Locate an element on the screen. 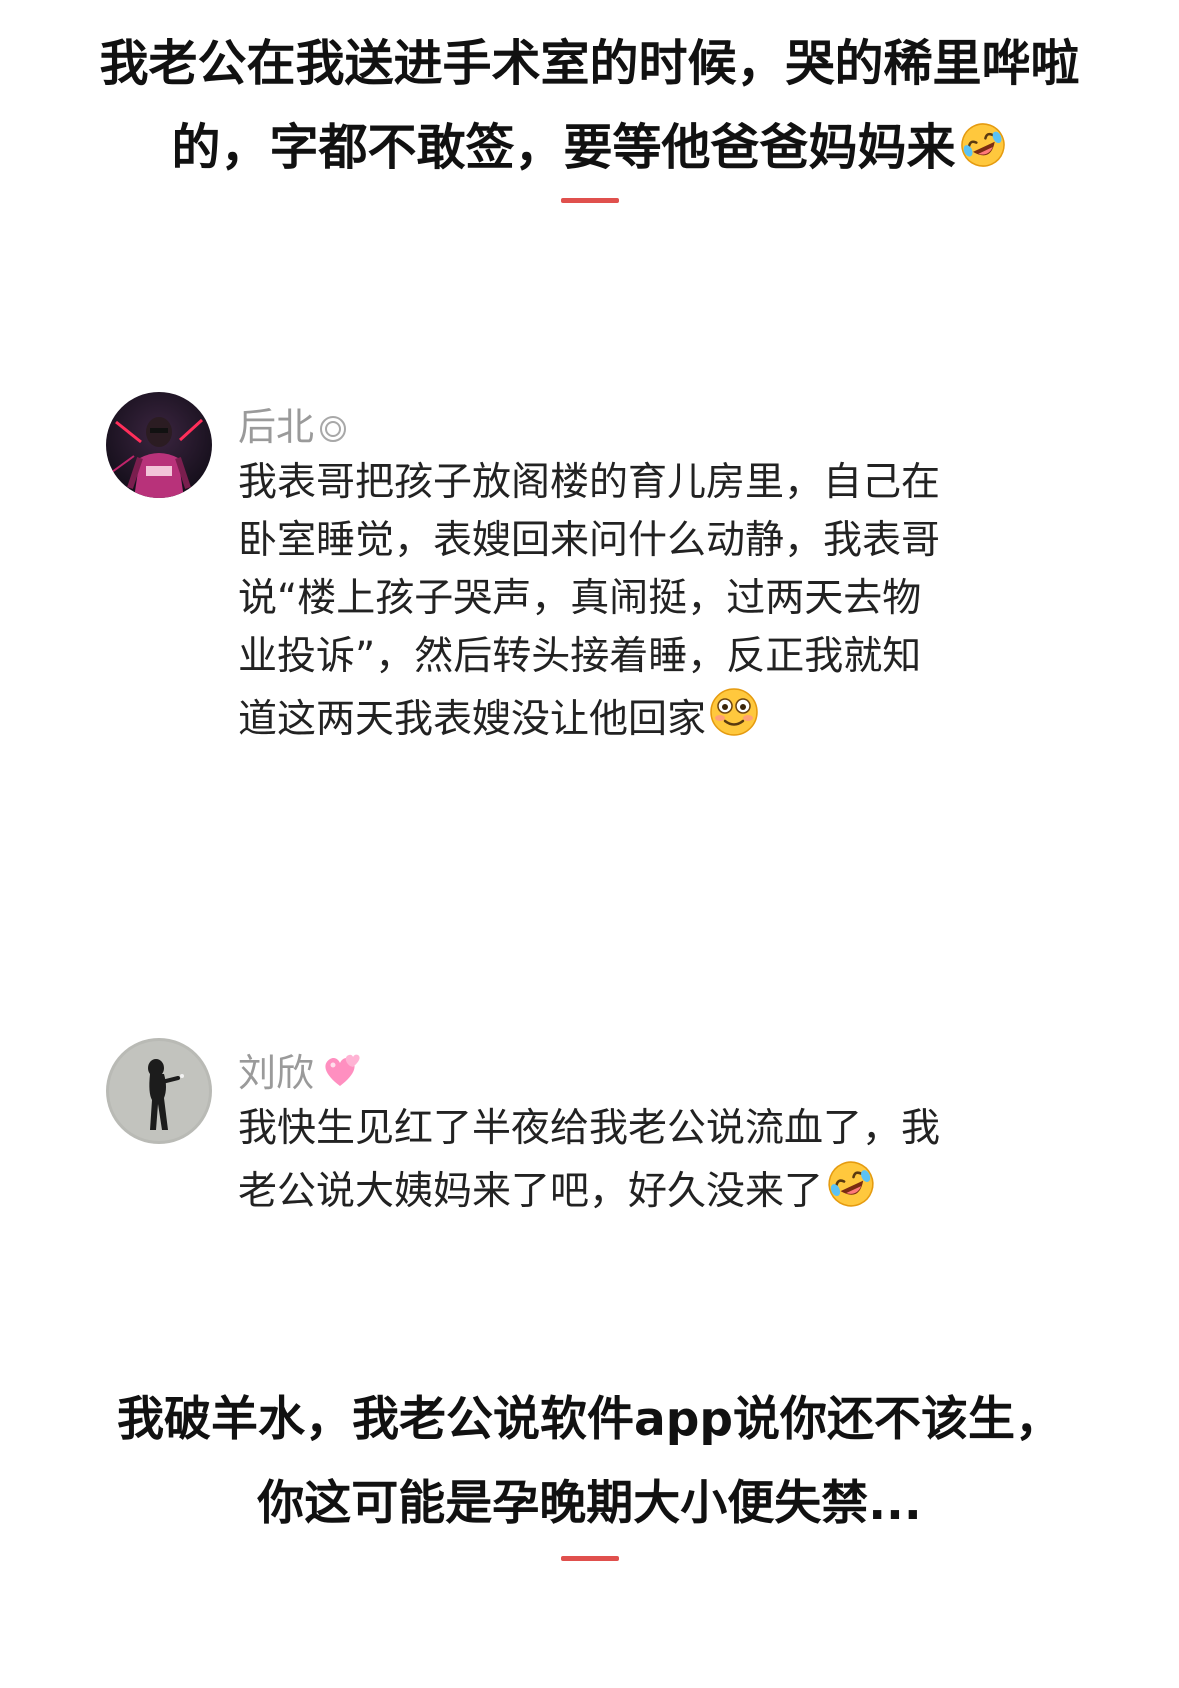 The height and width of the screenshot is (1688, 1179). comment-line-text: 道这两天我表嫂没让他回家 is located at coordinates (472, 719).